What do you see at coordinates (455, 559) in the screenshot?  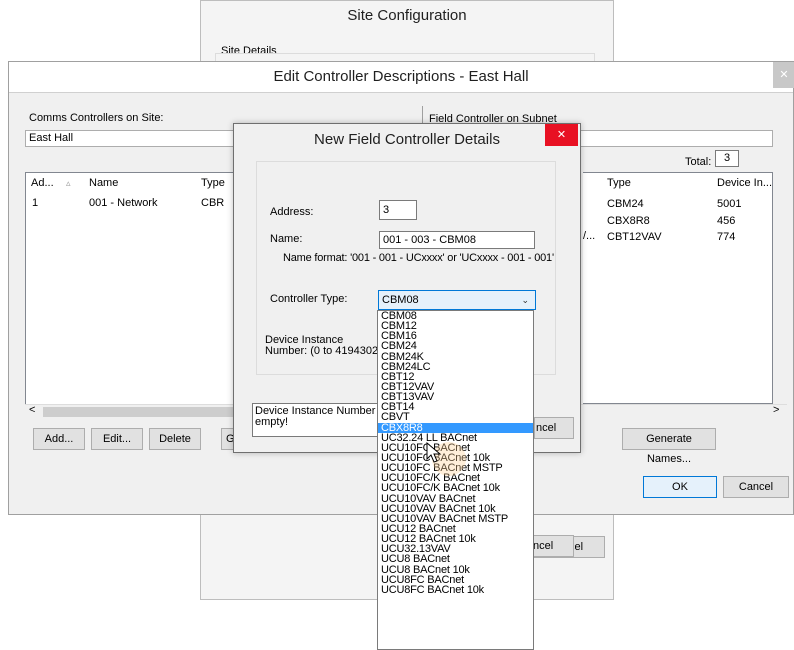 I see `dropdown-option: UCU8 BACnet` at bounding box center [455, 559].